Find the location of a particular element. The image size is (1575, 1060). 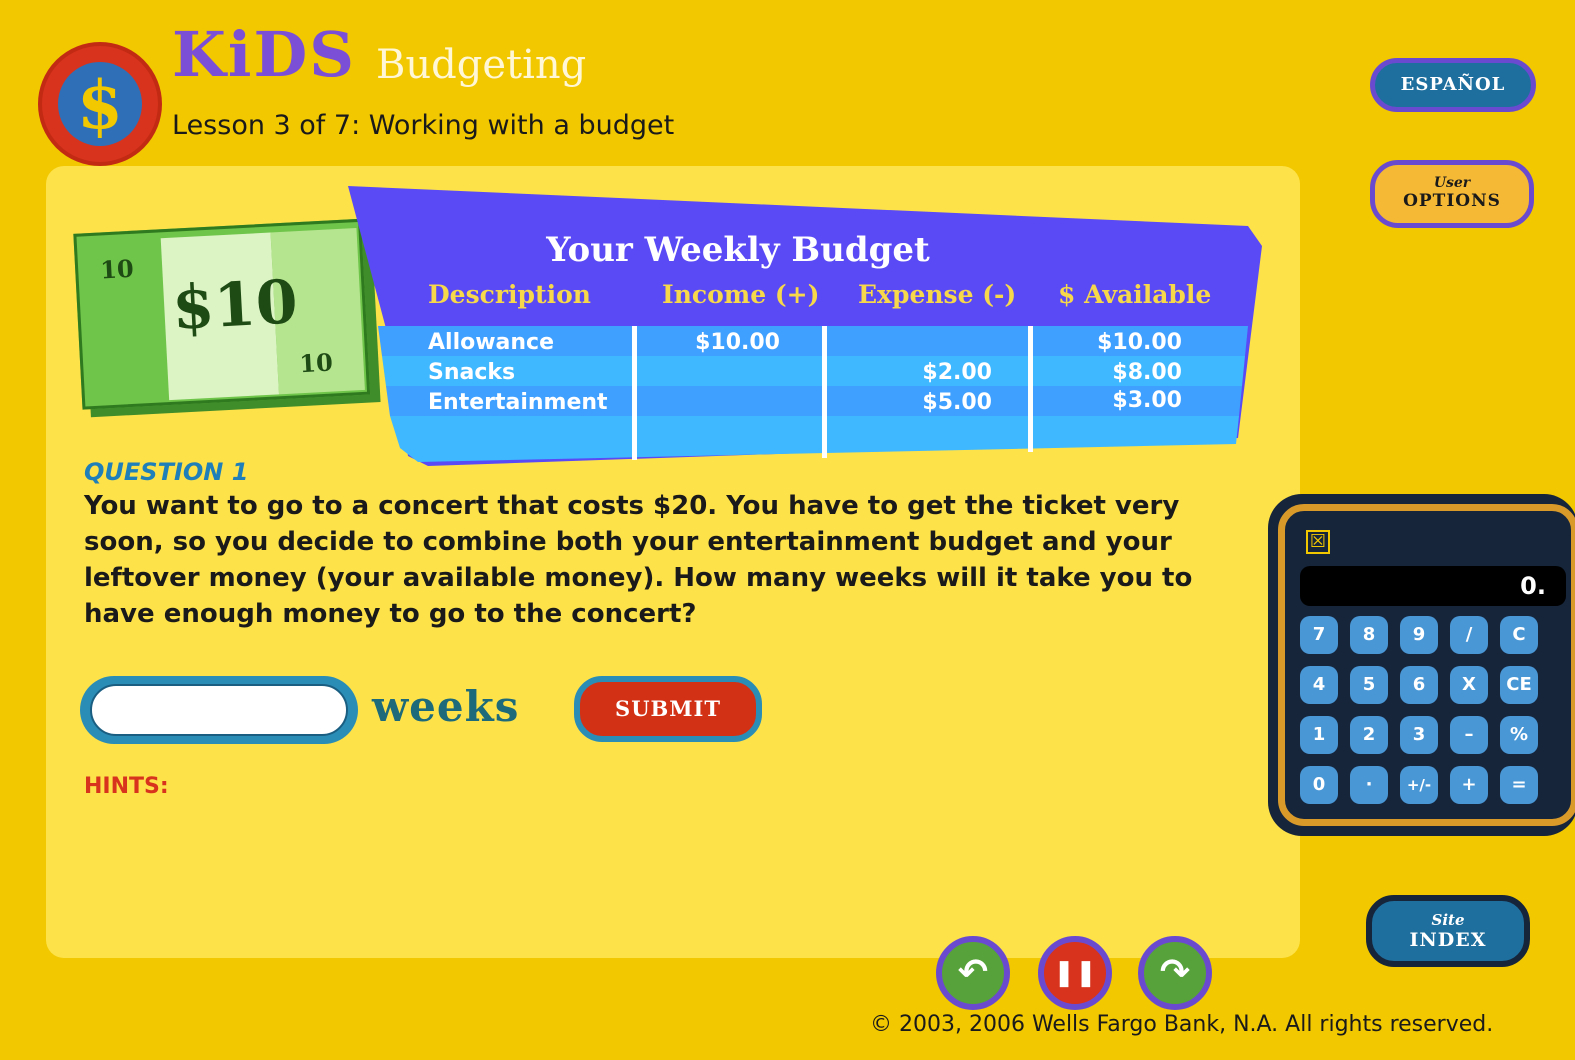

header-income: Income (+) is located at coordinates (741, 294).